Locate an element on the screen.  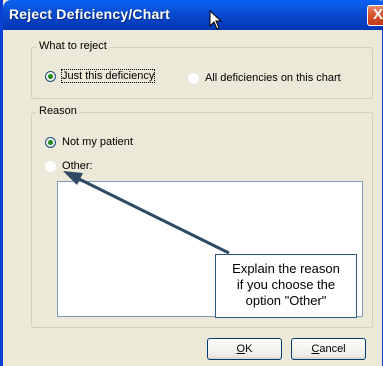
annotation-line-3: option "Other" is located at coordinates (286, 300).